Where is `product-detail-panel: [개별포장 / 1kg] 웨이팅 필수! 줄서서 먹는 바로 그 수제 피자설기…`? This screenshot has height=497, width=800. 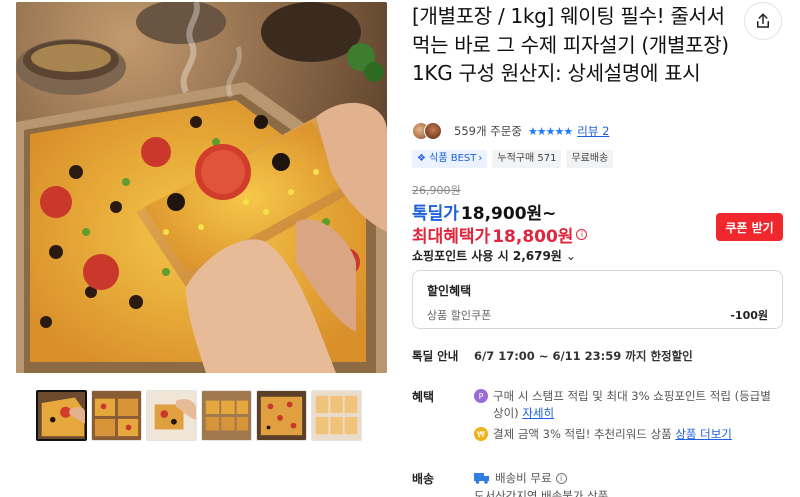 product-detail-panel: [개별포장 / 1kg] 웨이팅 필수! 줄서서 먹는 바로 그 수제 피자설기… is located at coordinates (598, 44).